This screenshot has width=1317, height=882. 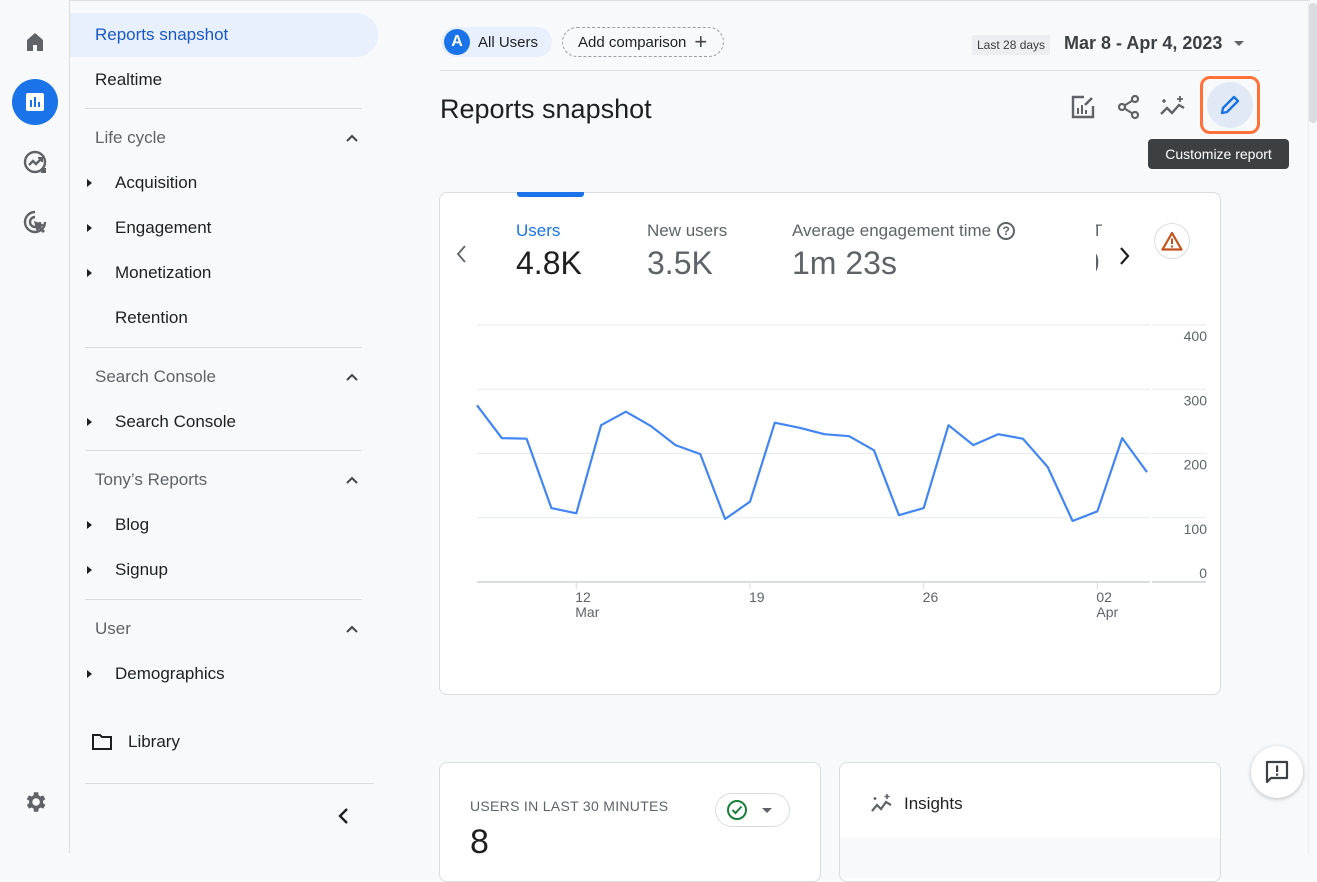 I want to click on nav-item-signup: Signup, so click(x=224, y=570).